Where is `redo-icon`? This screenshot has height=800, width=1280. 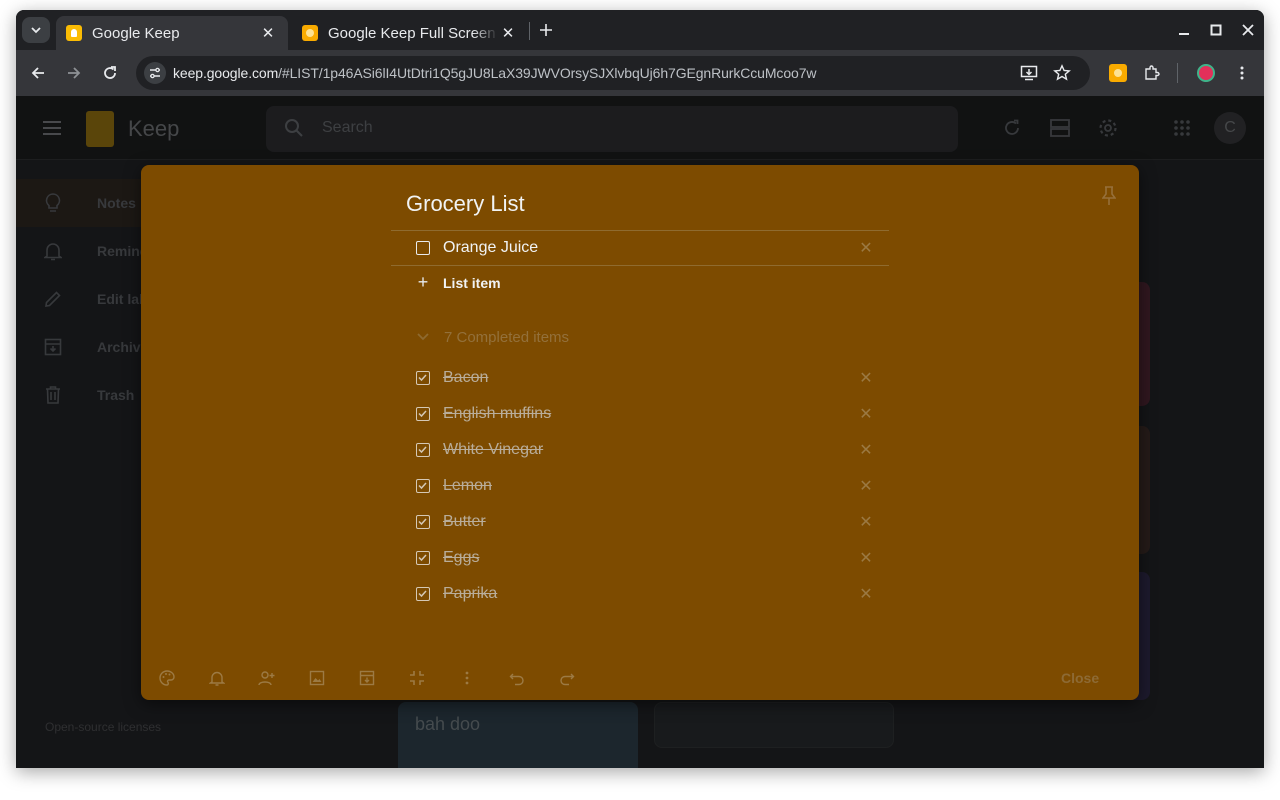
redo-icon is located at coordinates (567, 678).